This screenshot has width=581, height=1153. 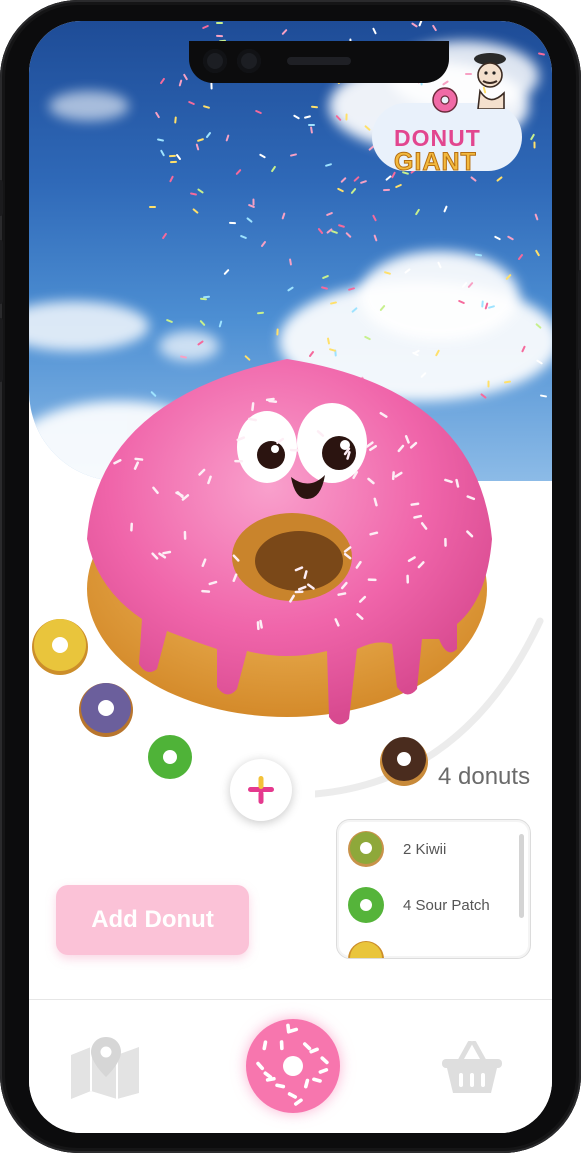 I want to click on bottom-navigation, so click(x=290, y=1067).